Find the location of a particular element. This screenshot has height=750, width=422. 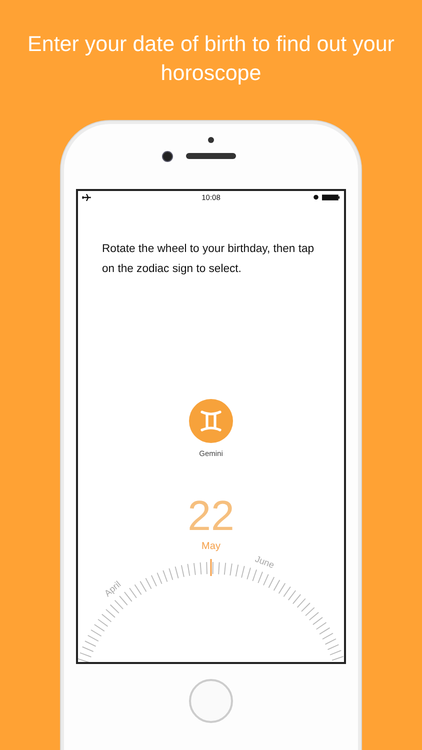

camera-icon is located at coordinates (167, 156).